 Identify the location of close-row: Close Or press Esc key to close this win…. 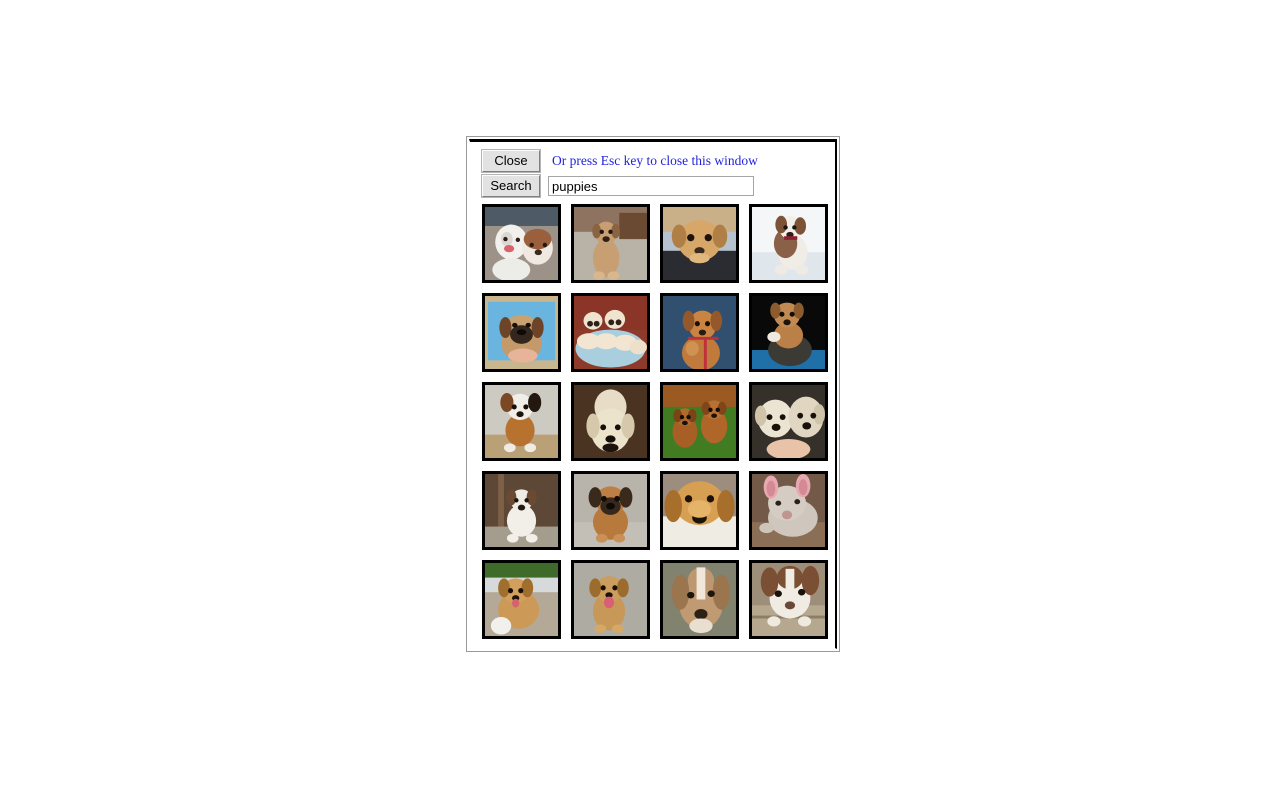
(658, 161).